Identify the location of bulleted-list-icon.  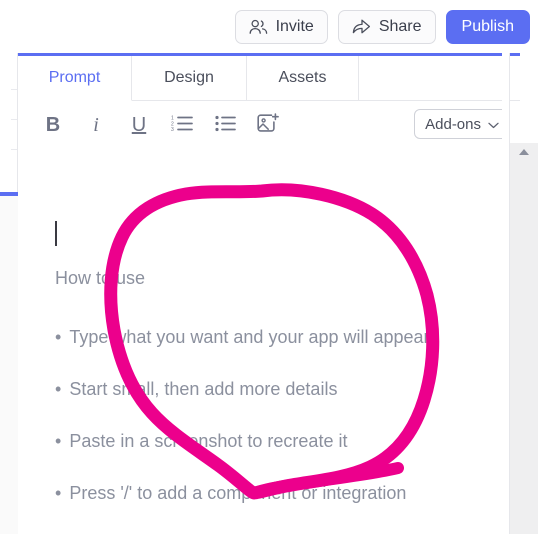
(225, 125).